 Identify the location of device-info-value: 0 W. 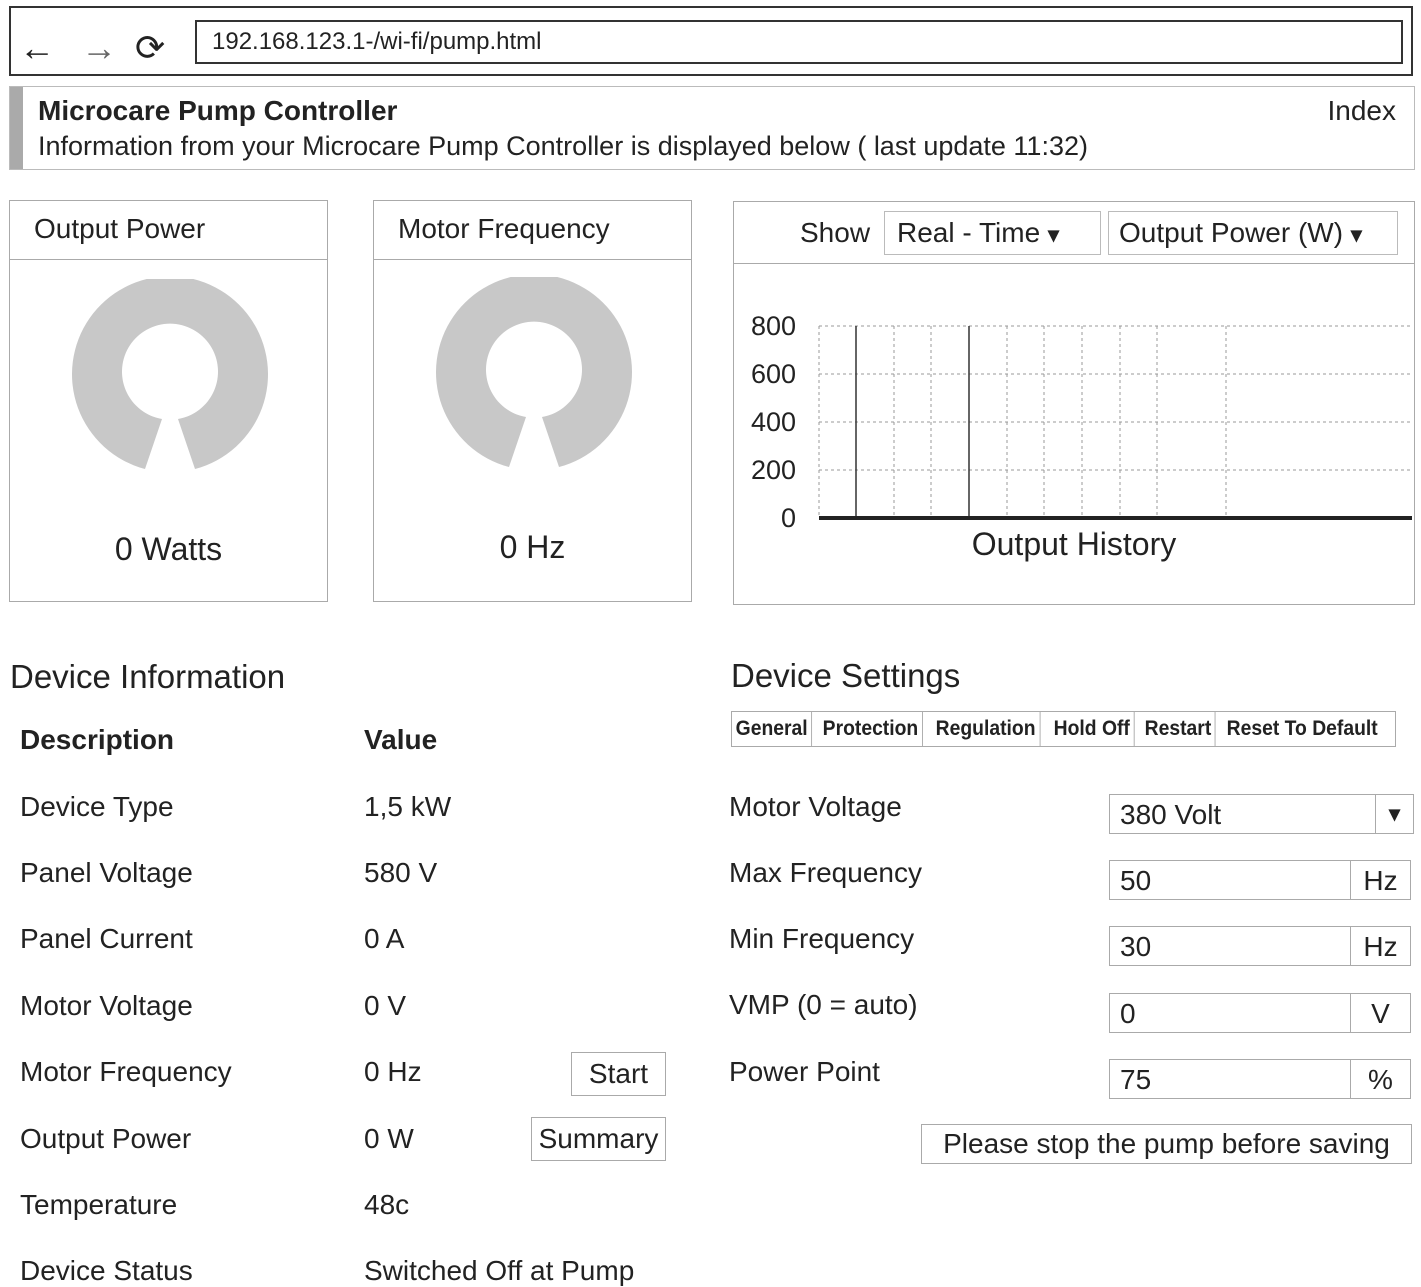
(389, 1138).